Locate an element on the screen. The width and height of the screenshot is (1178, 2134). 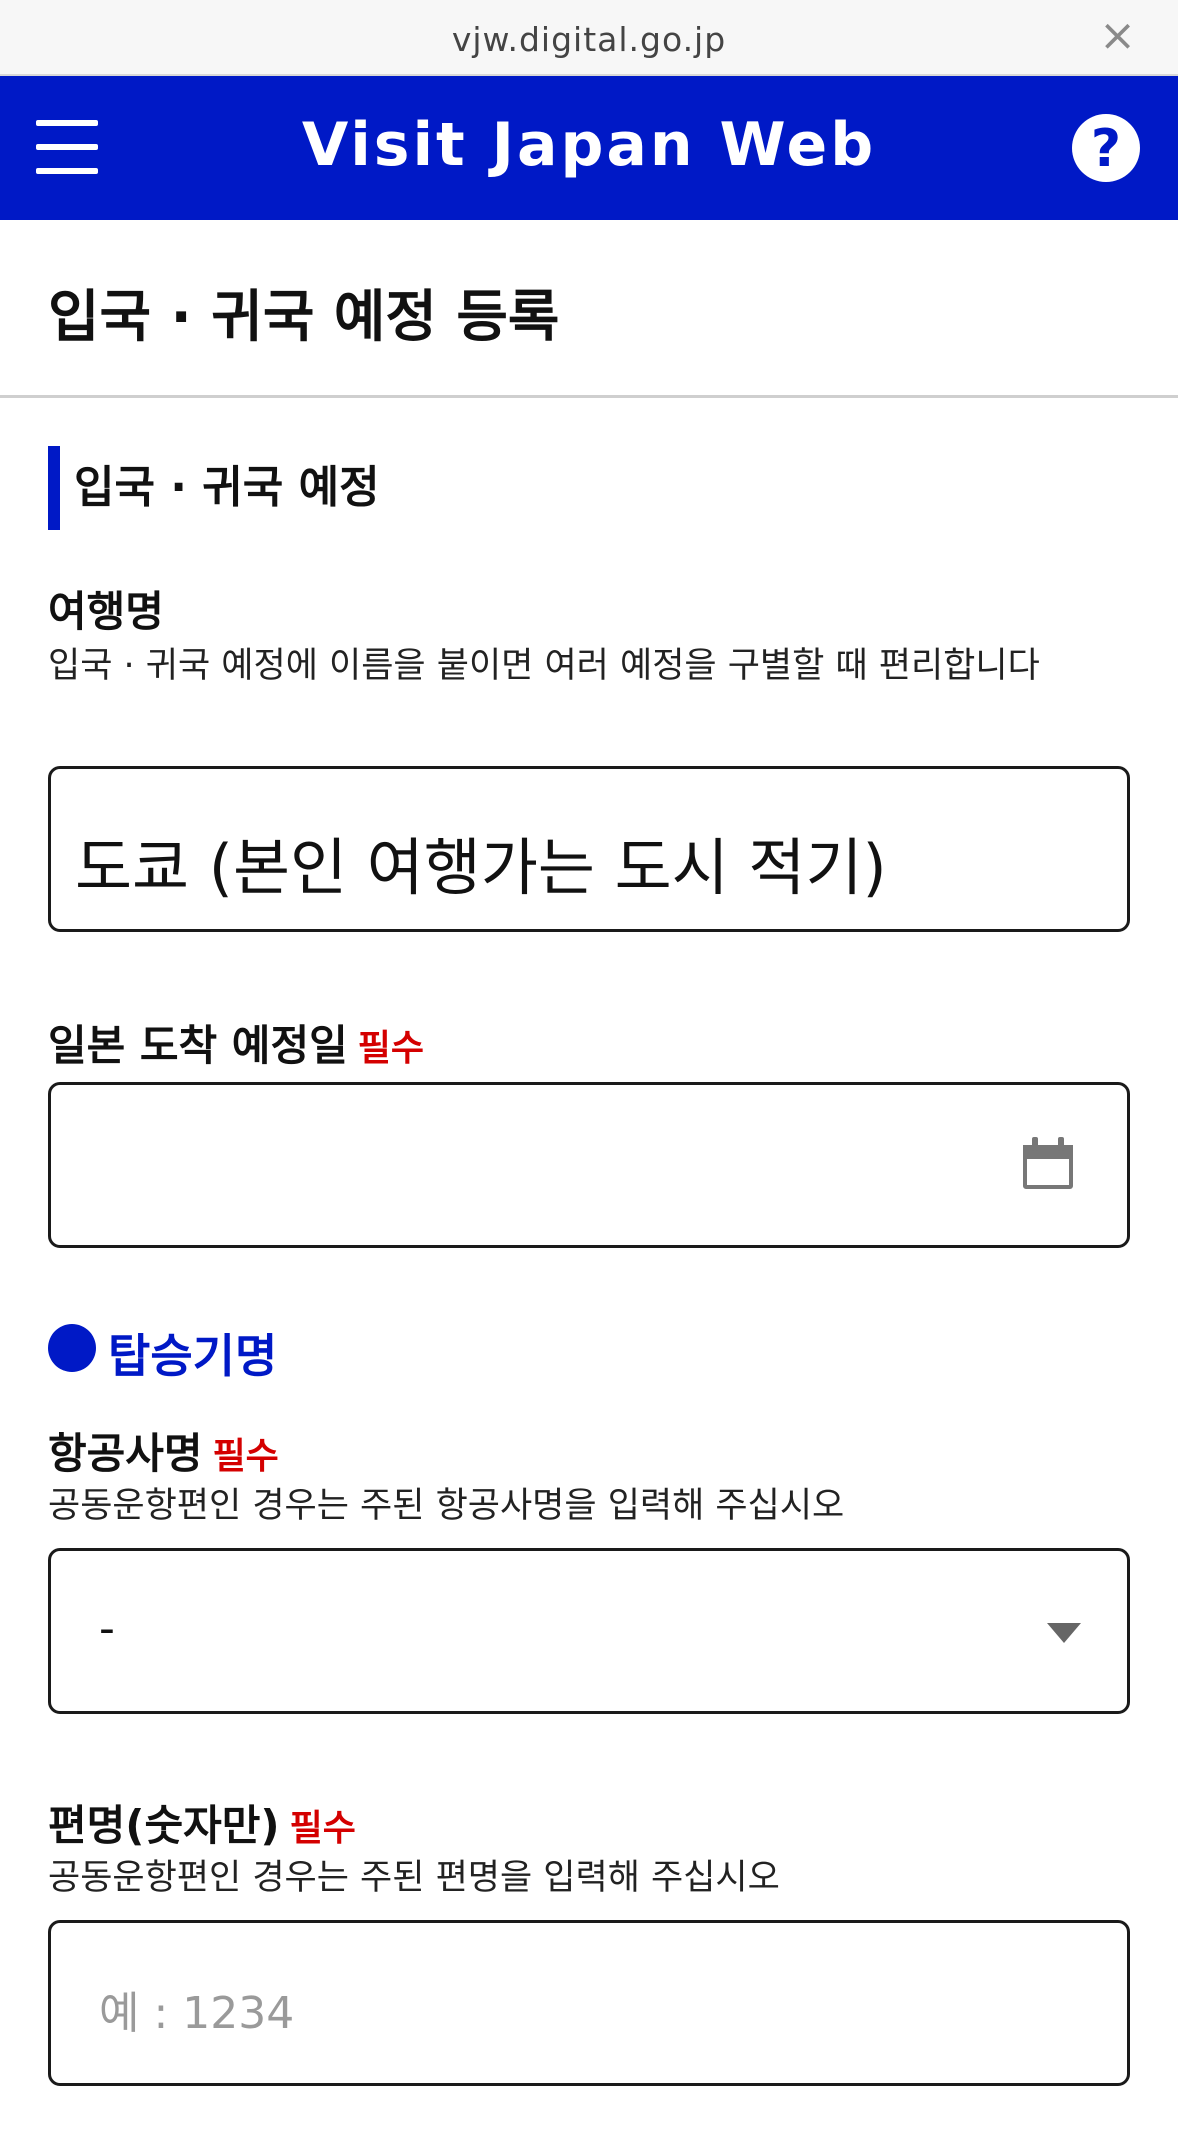
airline-label-text: 항공사명 is located at coordinates (125, 1453).